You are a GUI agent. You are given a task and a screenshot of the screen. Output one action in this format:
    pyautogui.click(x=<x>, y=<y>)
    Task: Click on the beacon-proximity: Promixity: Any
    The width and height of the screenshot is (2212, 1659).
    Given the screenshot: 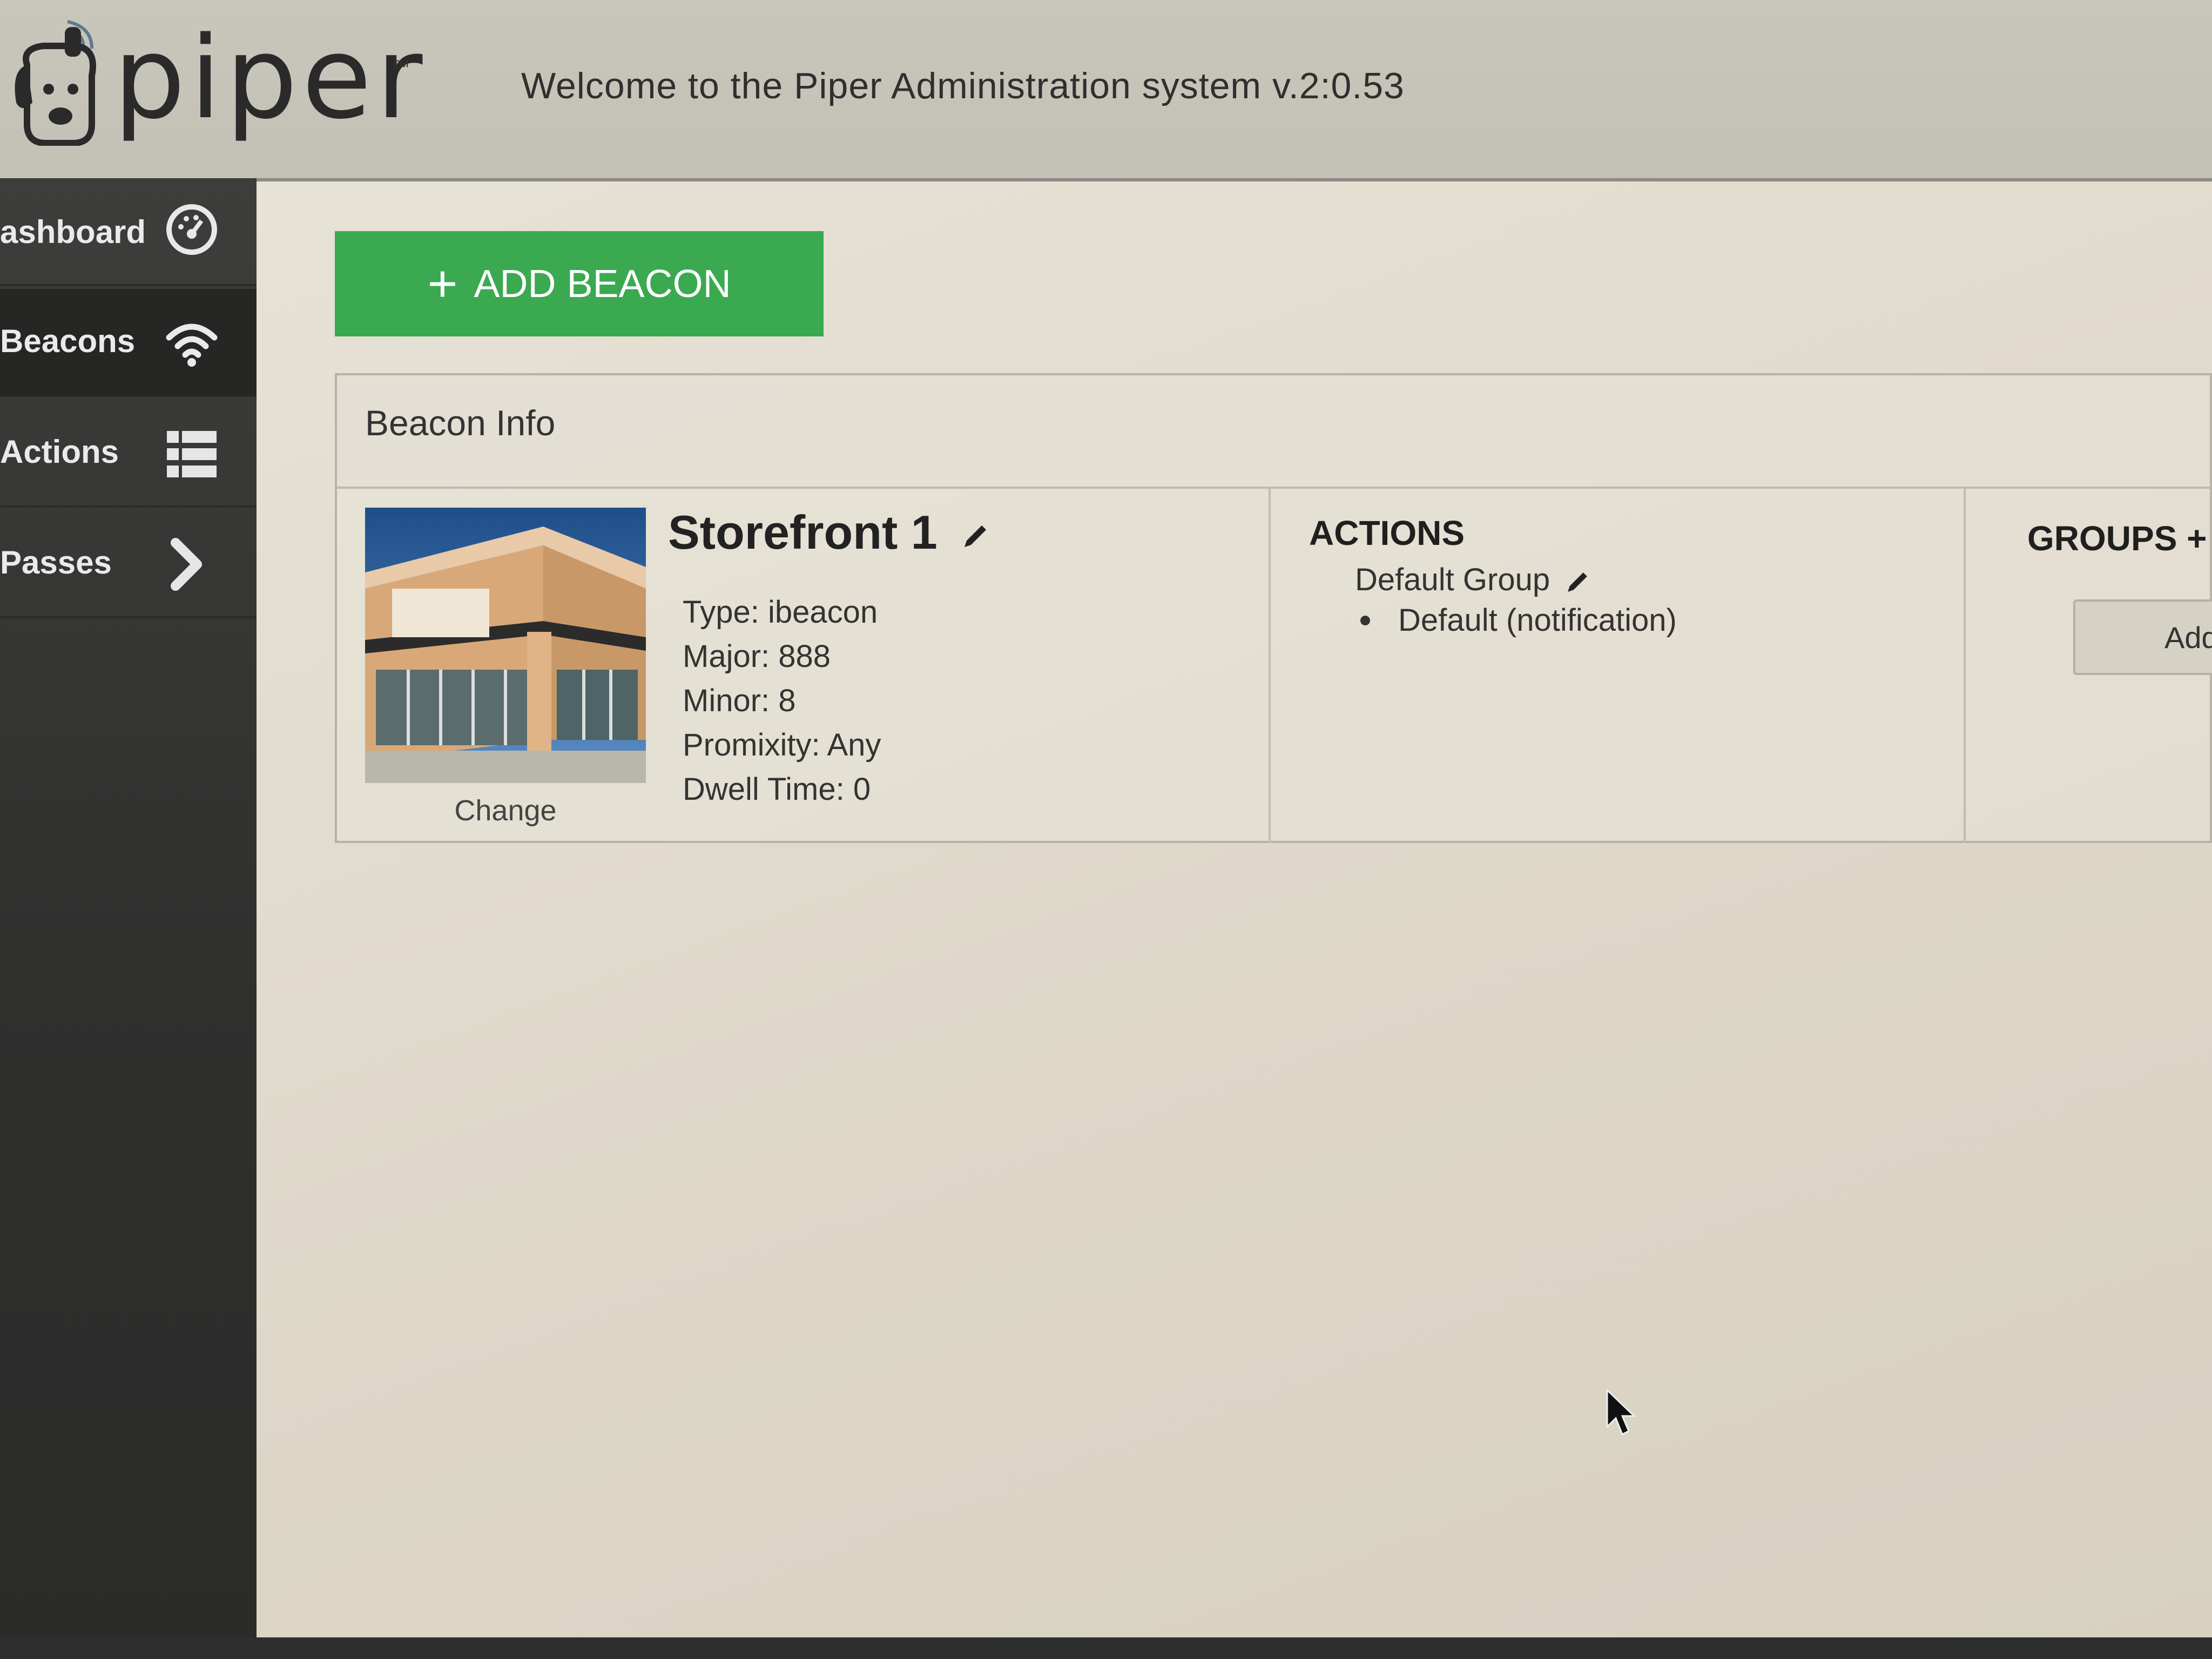 What is the action you would take?
    pyautogui.click(x=782, y=745)
    